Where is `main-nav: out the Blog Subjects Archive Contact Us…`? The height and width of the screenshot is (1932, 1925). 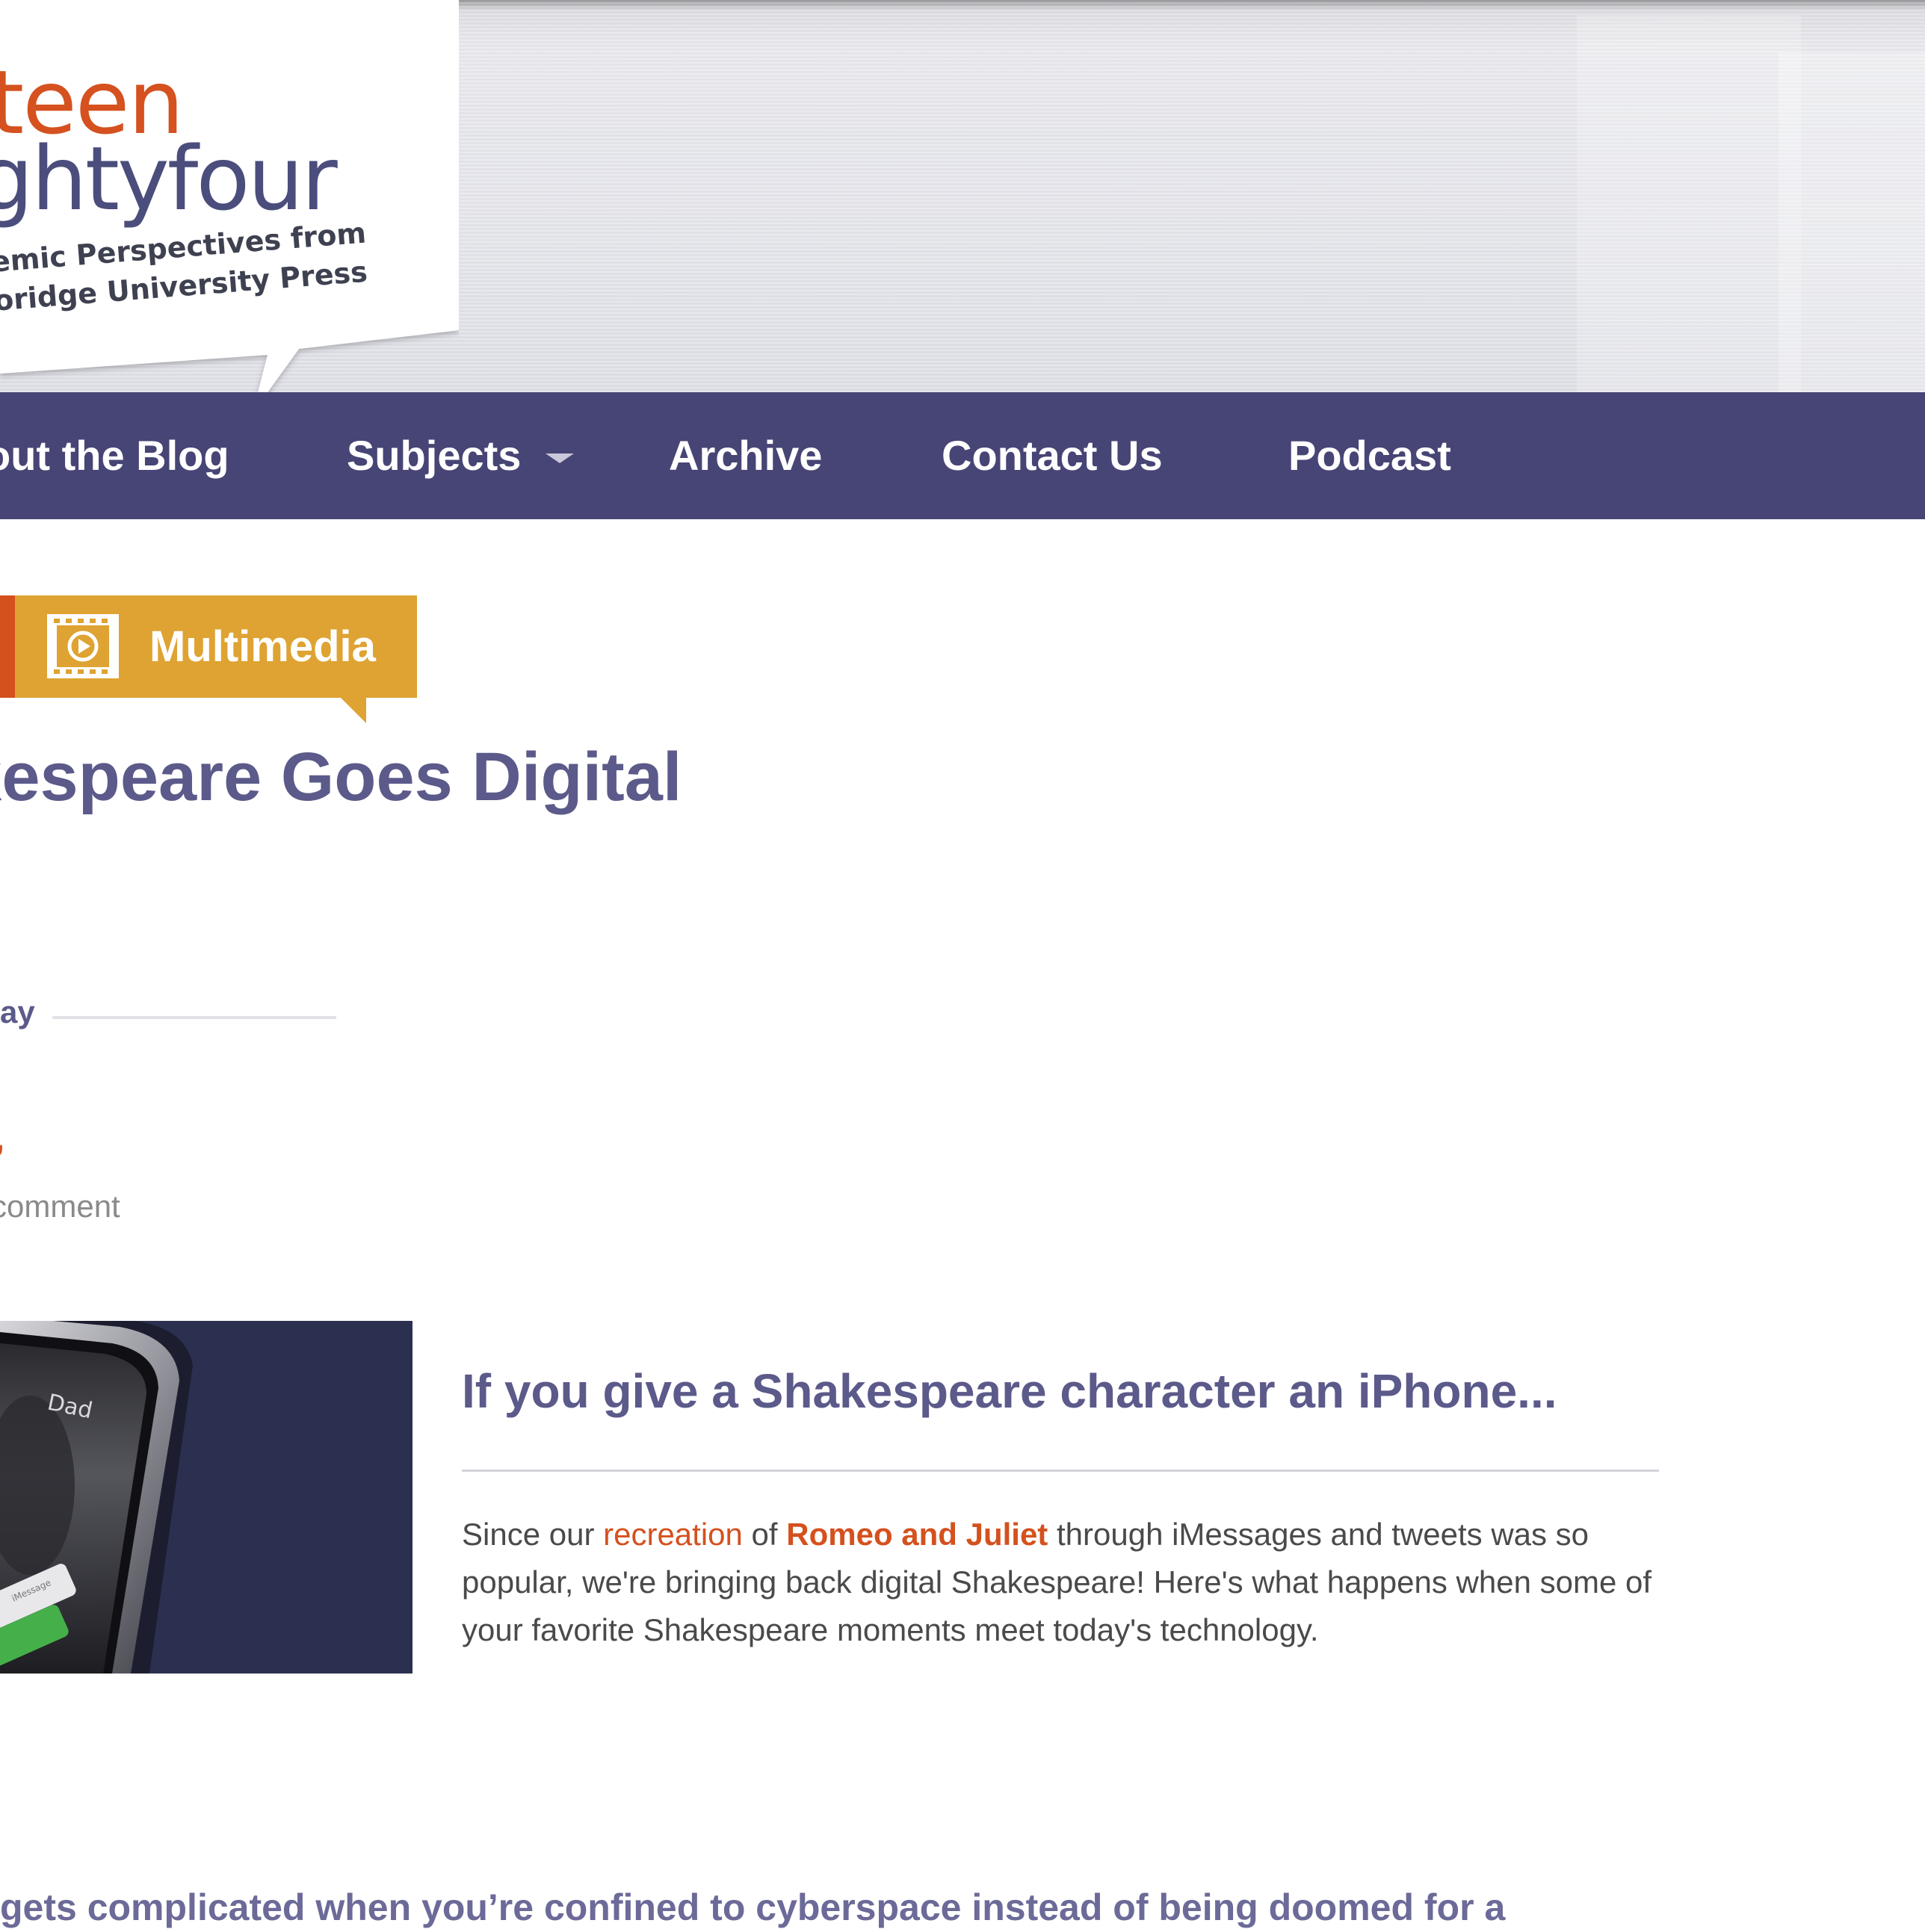
main-nav: out the Blog Subjects Archive Contact Us… is located at coordinates (962, 455).